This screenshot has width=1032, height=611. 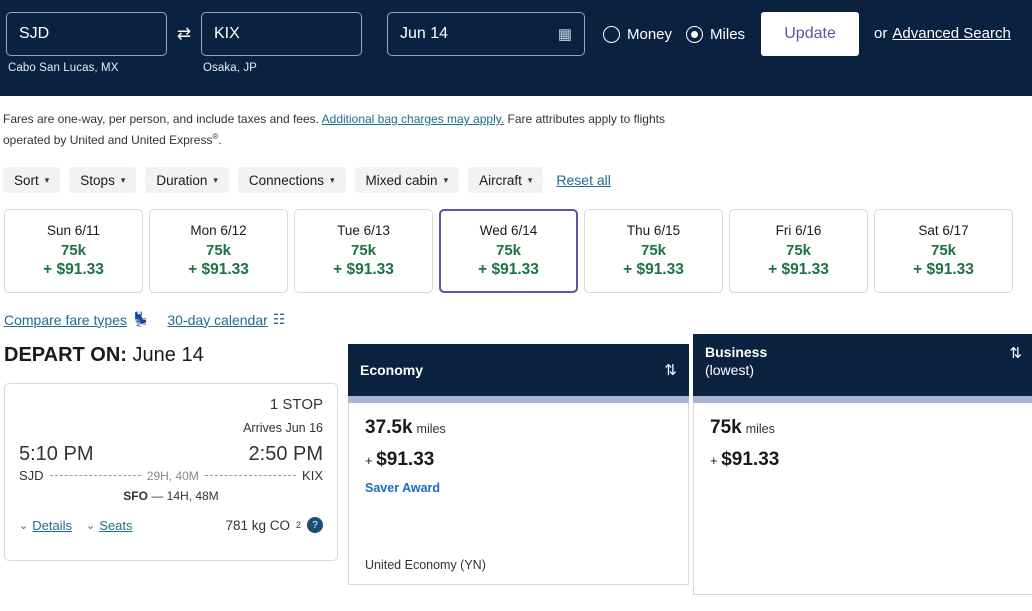 What do you see at coordinates (508, 230) in the screenshot?
I see `date-card-day: Wed 6/14` at bounding box center [508, 230].